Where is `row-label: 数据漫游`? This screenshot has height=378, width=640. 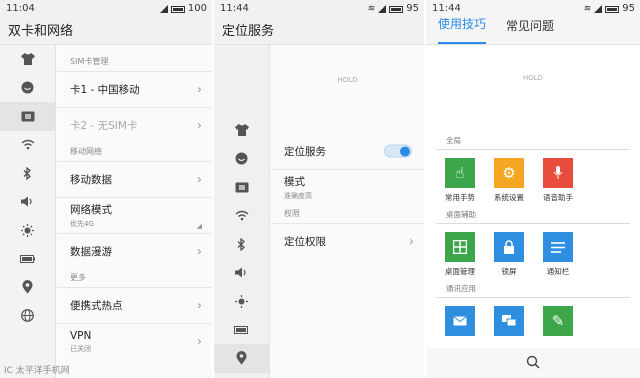
row-label: 数据漫游 is located at coordinates (91, 252).